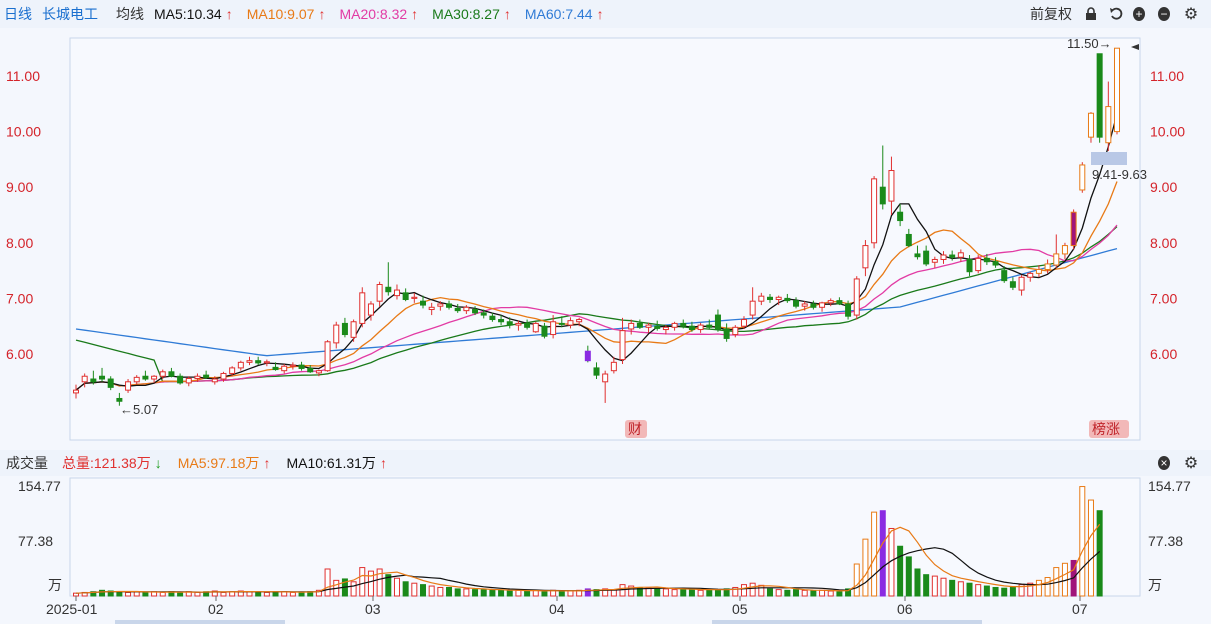 Image resolution: width=1211 pixels, height=624 pixels. Describe the element at coordinates (373, 609) in the screenshot. I see `x-tick-label: 03` at that location.